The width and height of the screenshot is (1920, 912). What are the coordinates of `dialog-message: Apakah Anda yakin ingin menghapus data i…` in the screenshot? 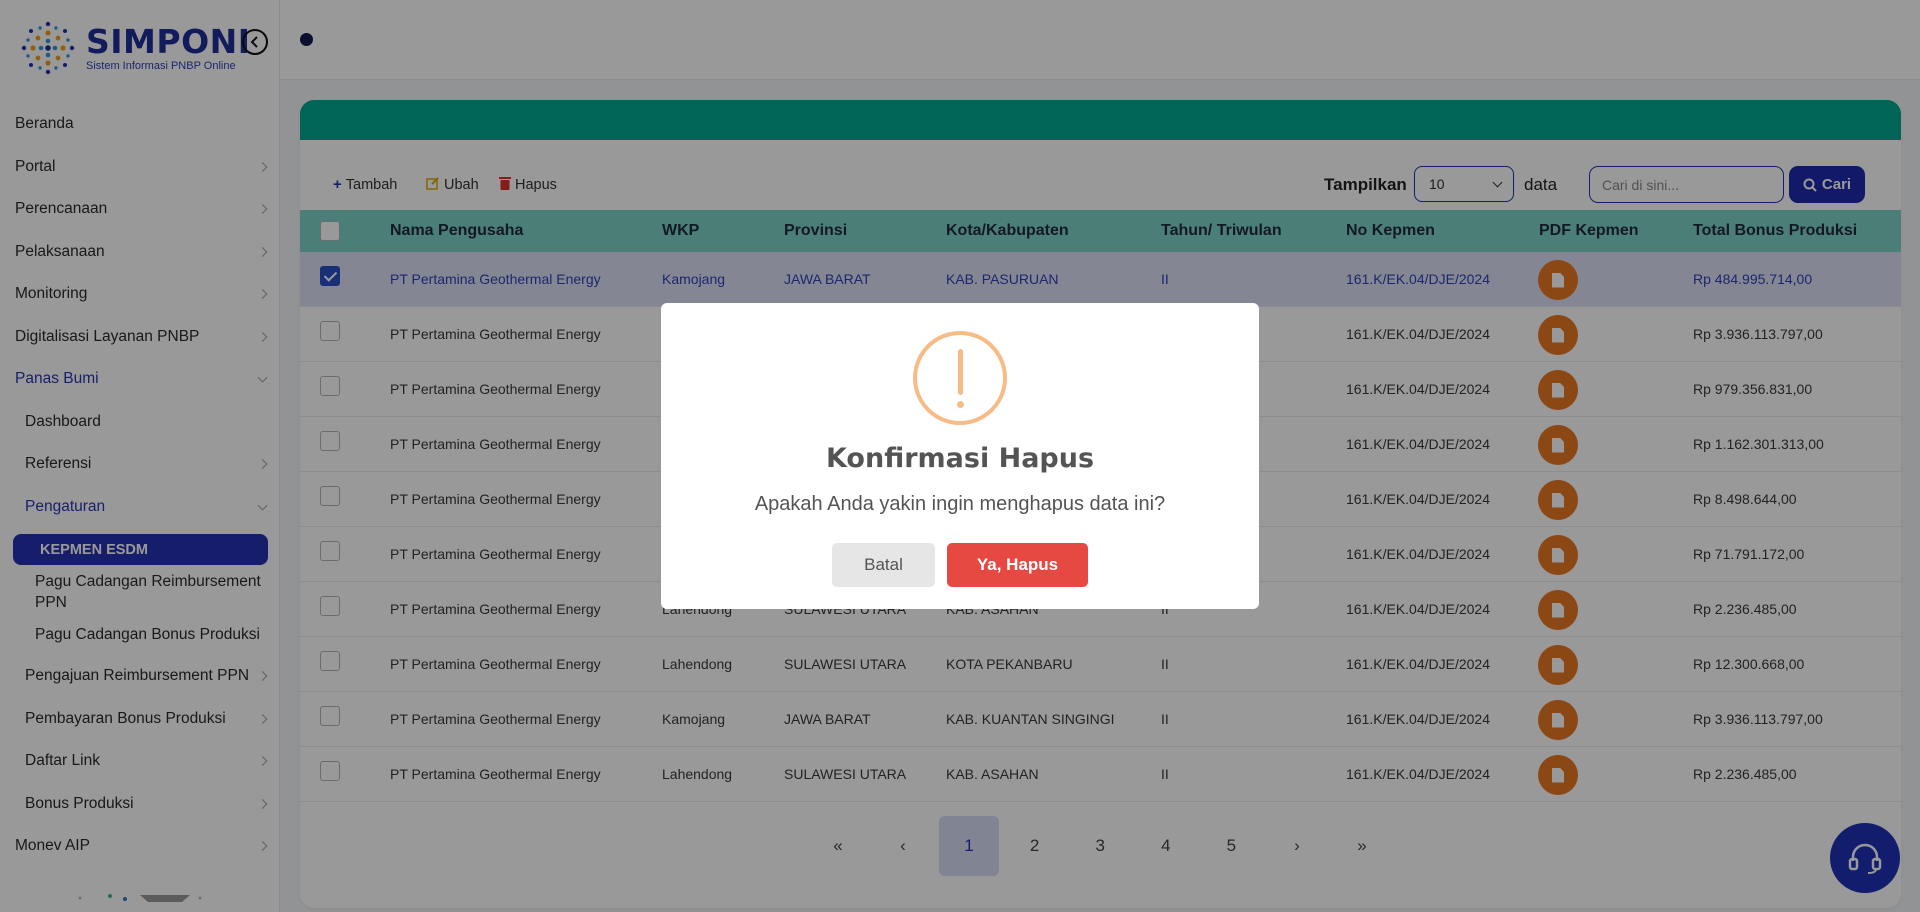 It's located at (960, 504).